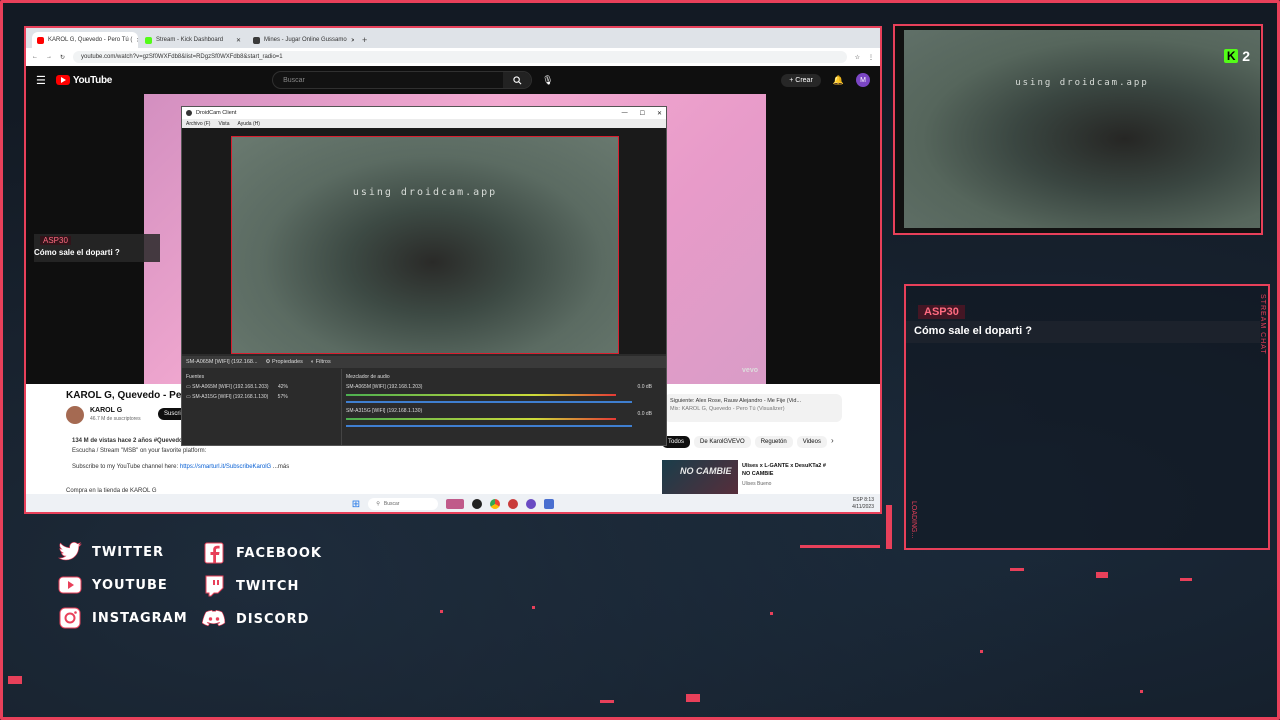 The height and width of the screenshot is (720, 1280). Describe the element at coordinates (261, 387) in the screenshot. I see `source-item: ▭ SM-A065M [WIFI] (192.168.1.203) 42%` at that location.